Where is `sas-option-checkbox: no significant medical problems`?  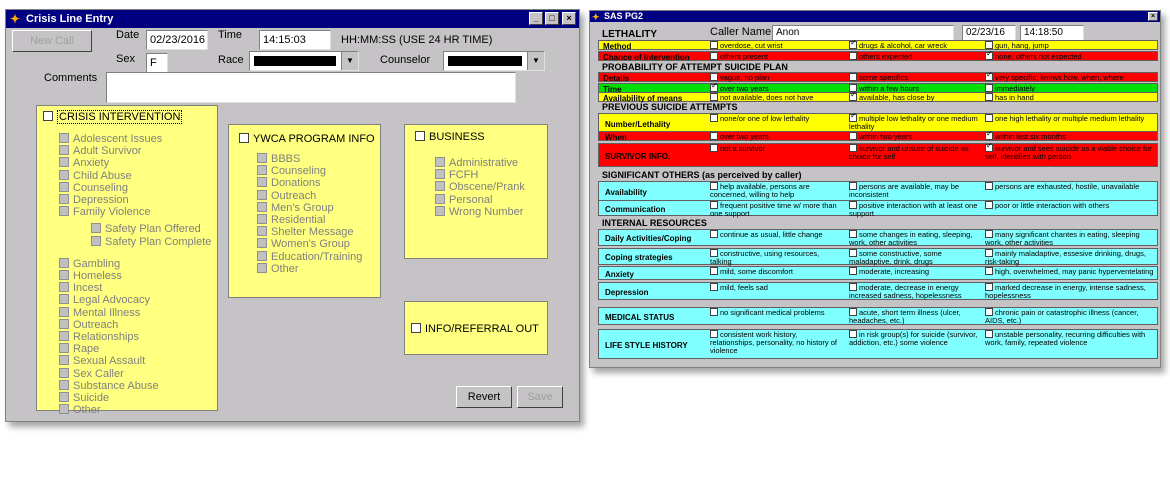
sas-option-checkbox: no significant medical problems is located at coordinates (776, 312).